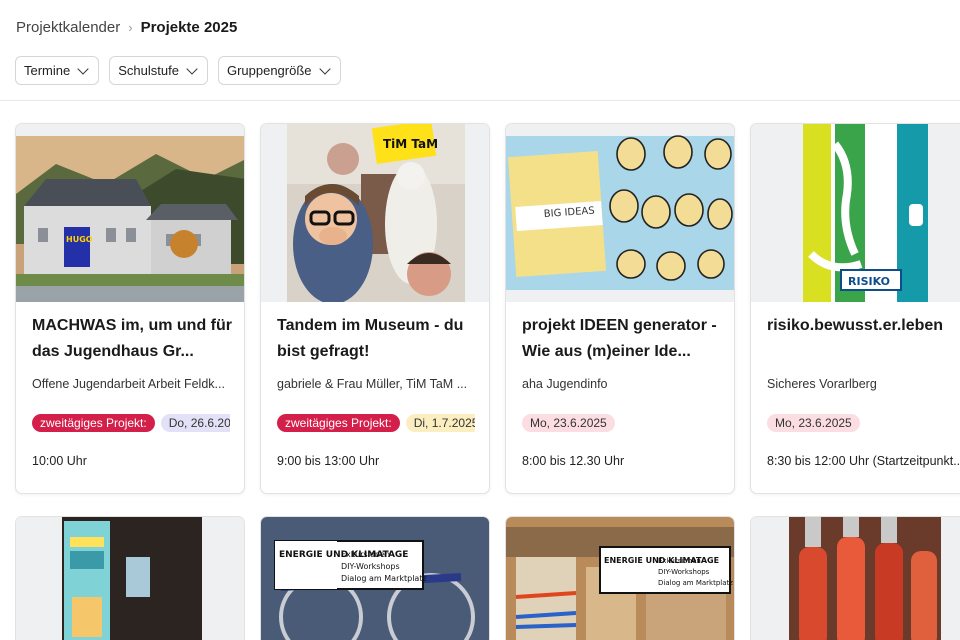  I want to click on risiko-logo-text: RISIKO, so click(869, 281).